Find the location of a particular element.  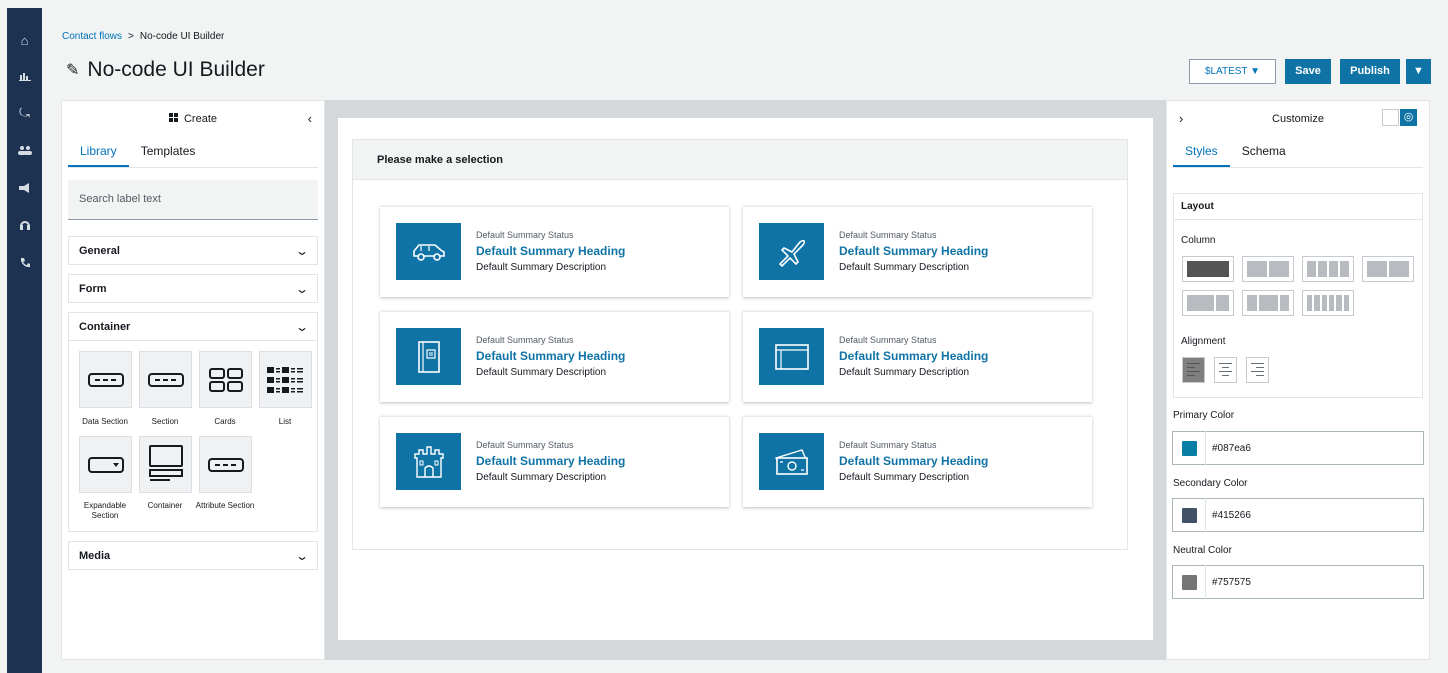

column-2-option is located at coordinates (1268, 269).